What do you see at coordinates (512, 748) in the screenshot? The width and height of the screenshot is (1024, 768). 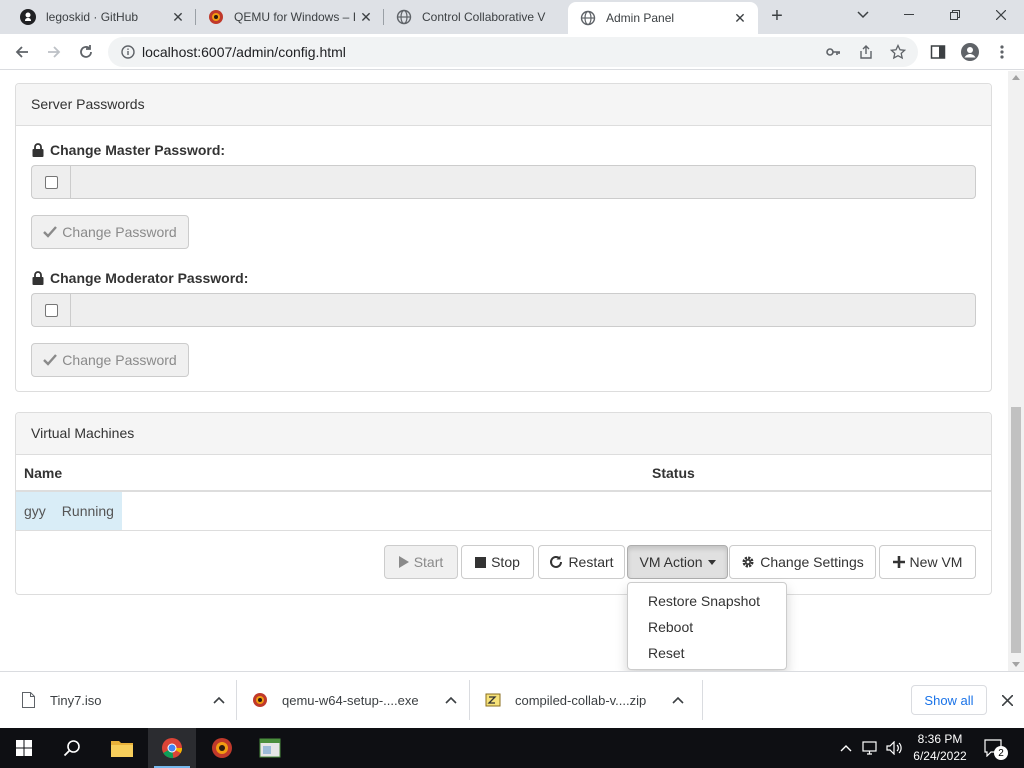 I see `windows-taskbar: 8:36 PM 6/24/2022 2` at bounding box center [512, 748].